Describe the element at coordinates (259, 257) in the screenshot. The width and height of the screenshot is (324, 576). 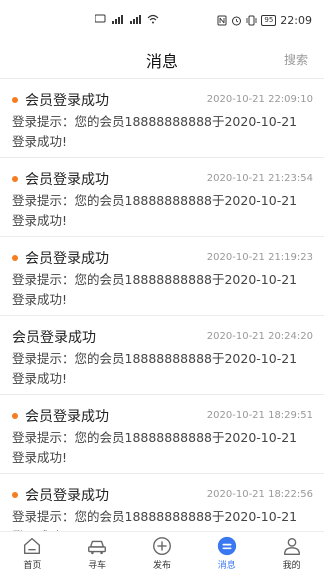
I see `message-time: 2020-10-21 21:19:23` at that location.